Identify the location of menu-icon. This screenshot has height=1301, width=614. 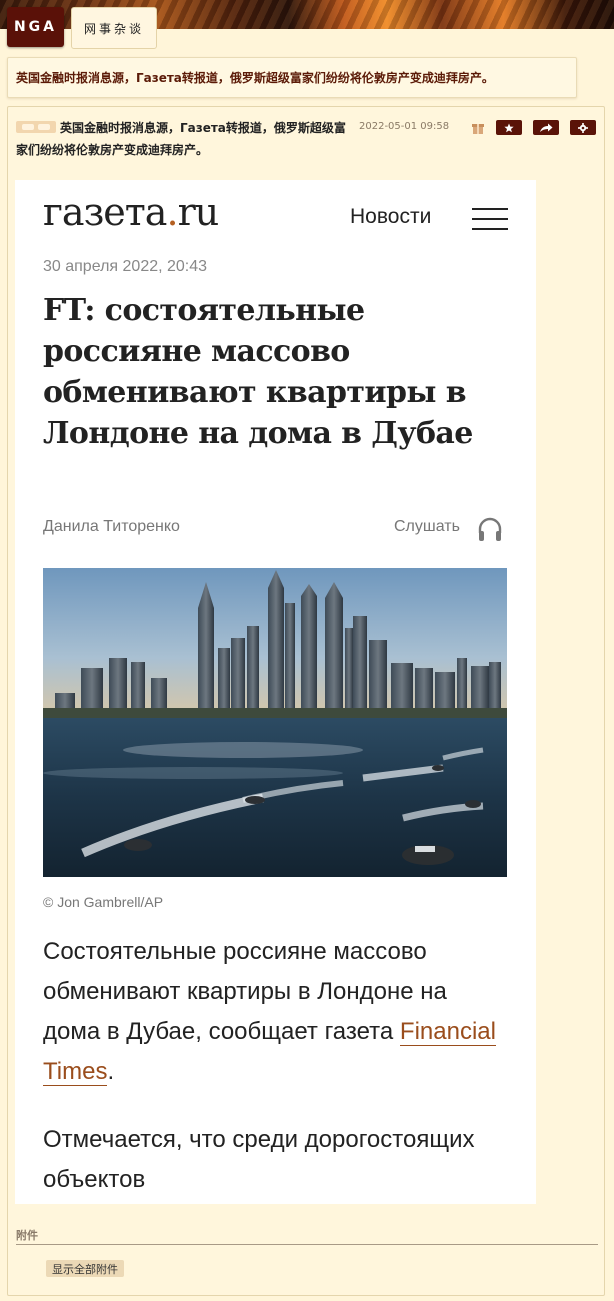
(490, 219).